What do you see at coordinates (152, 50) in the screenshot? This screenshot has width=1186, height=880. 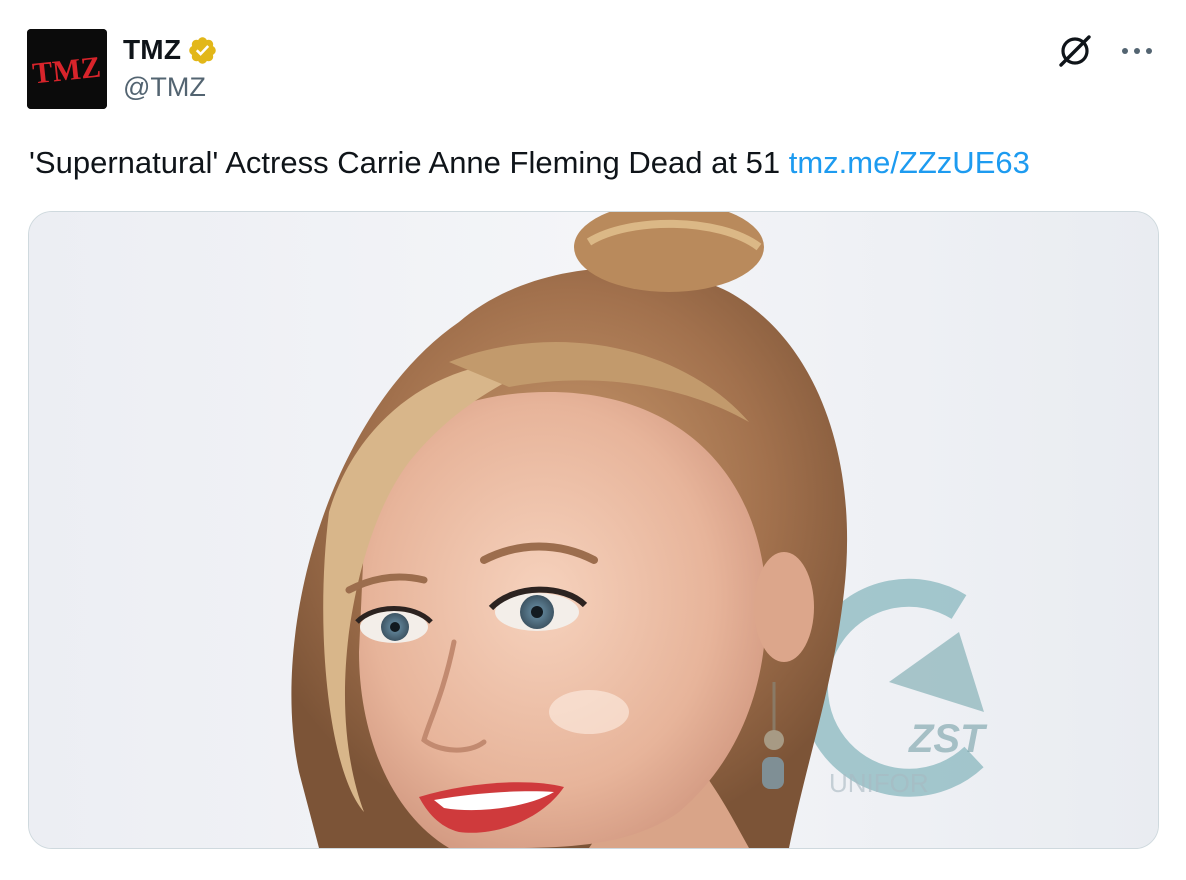 I see `display-name: TMZ` at bounding box center [152, 50].